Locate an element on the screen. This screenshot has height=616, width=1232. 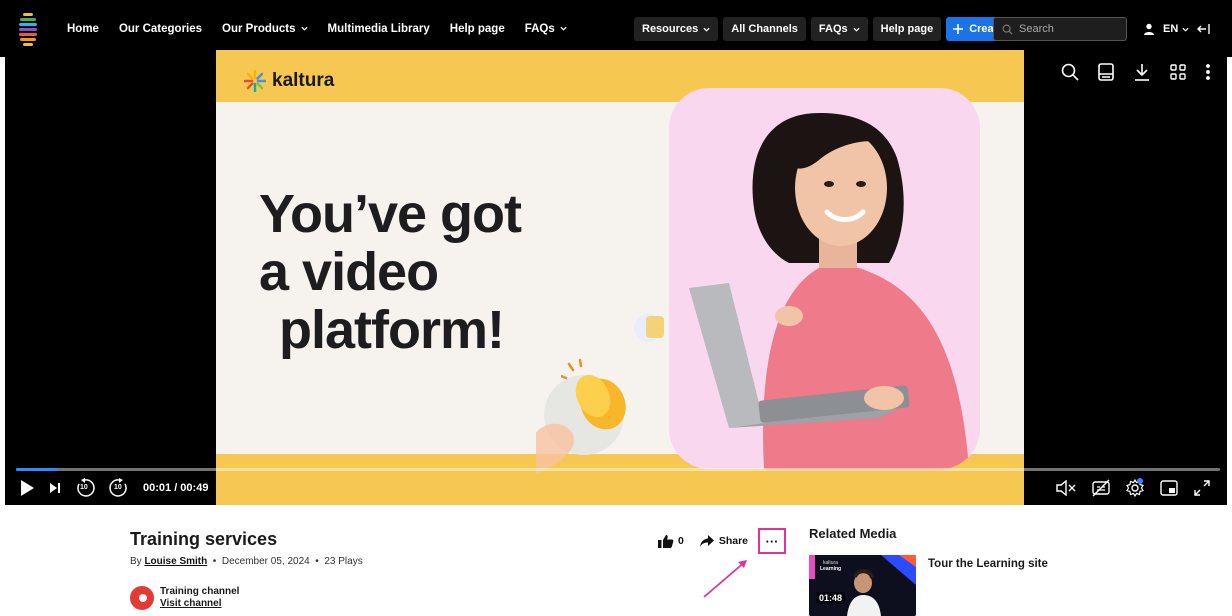
nav-multimedia-library: Multimedia Library is located at coordinates (379, 29).